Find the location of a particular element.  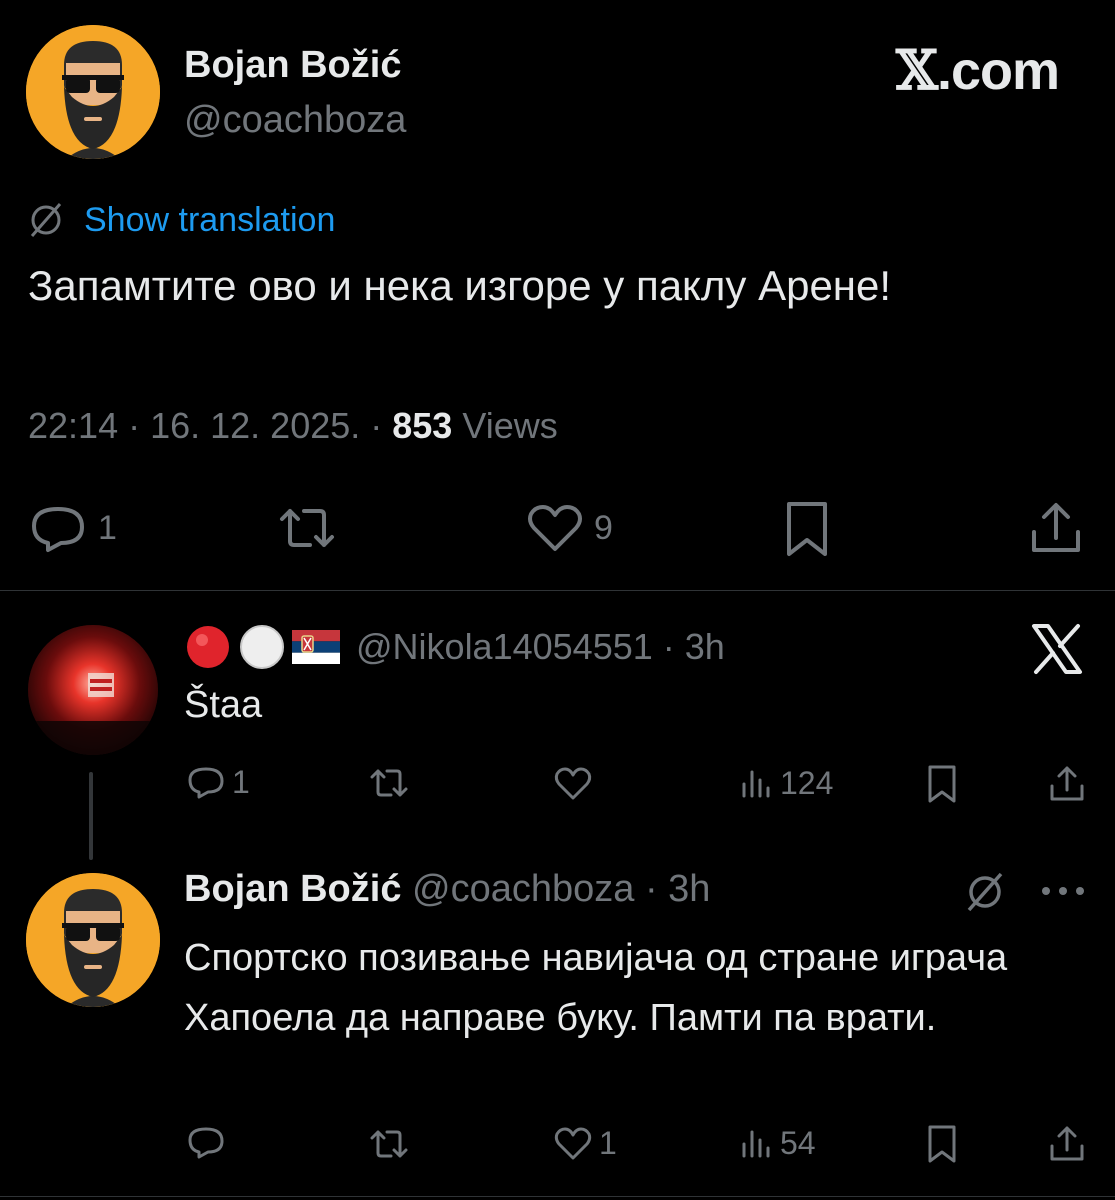

red-circle-icon is located at coordinates (208, 647).